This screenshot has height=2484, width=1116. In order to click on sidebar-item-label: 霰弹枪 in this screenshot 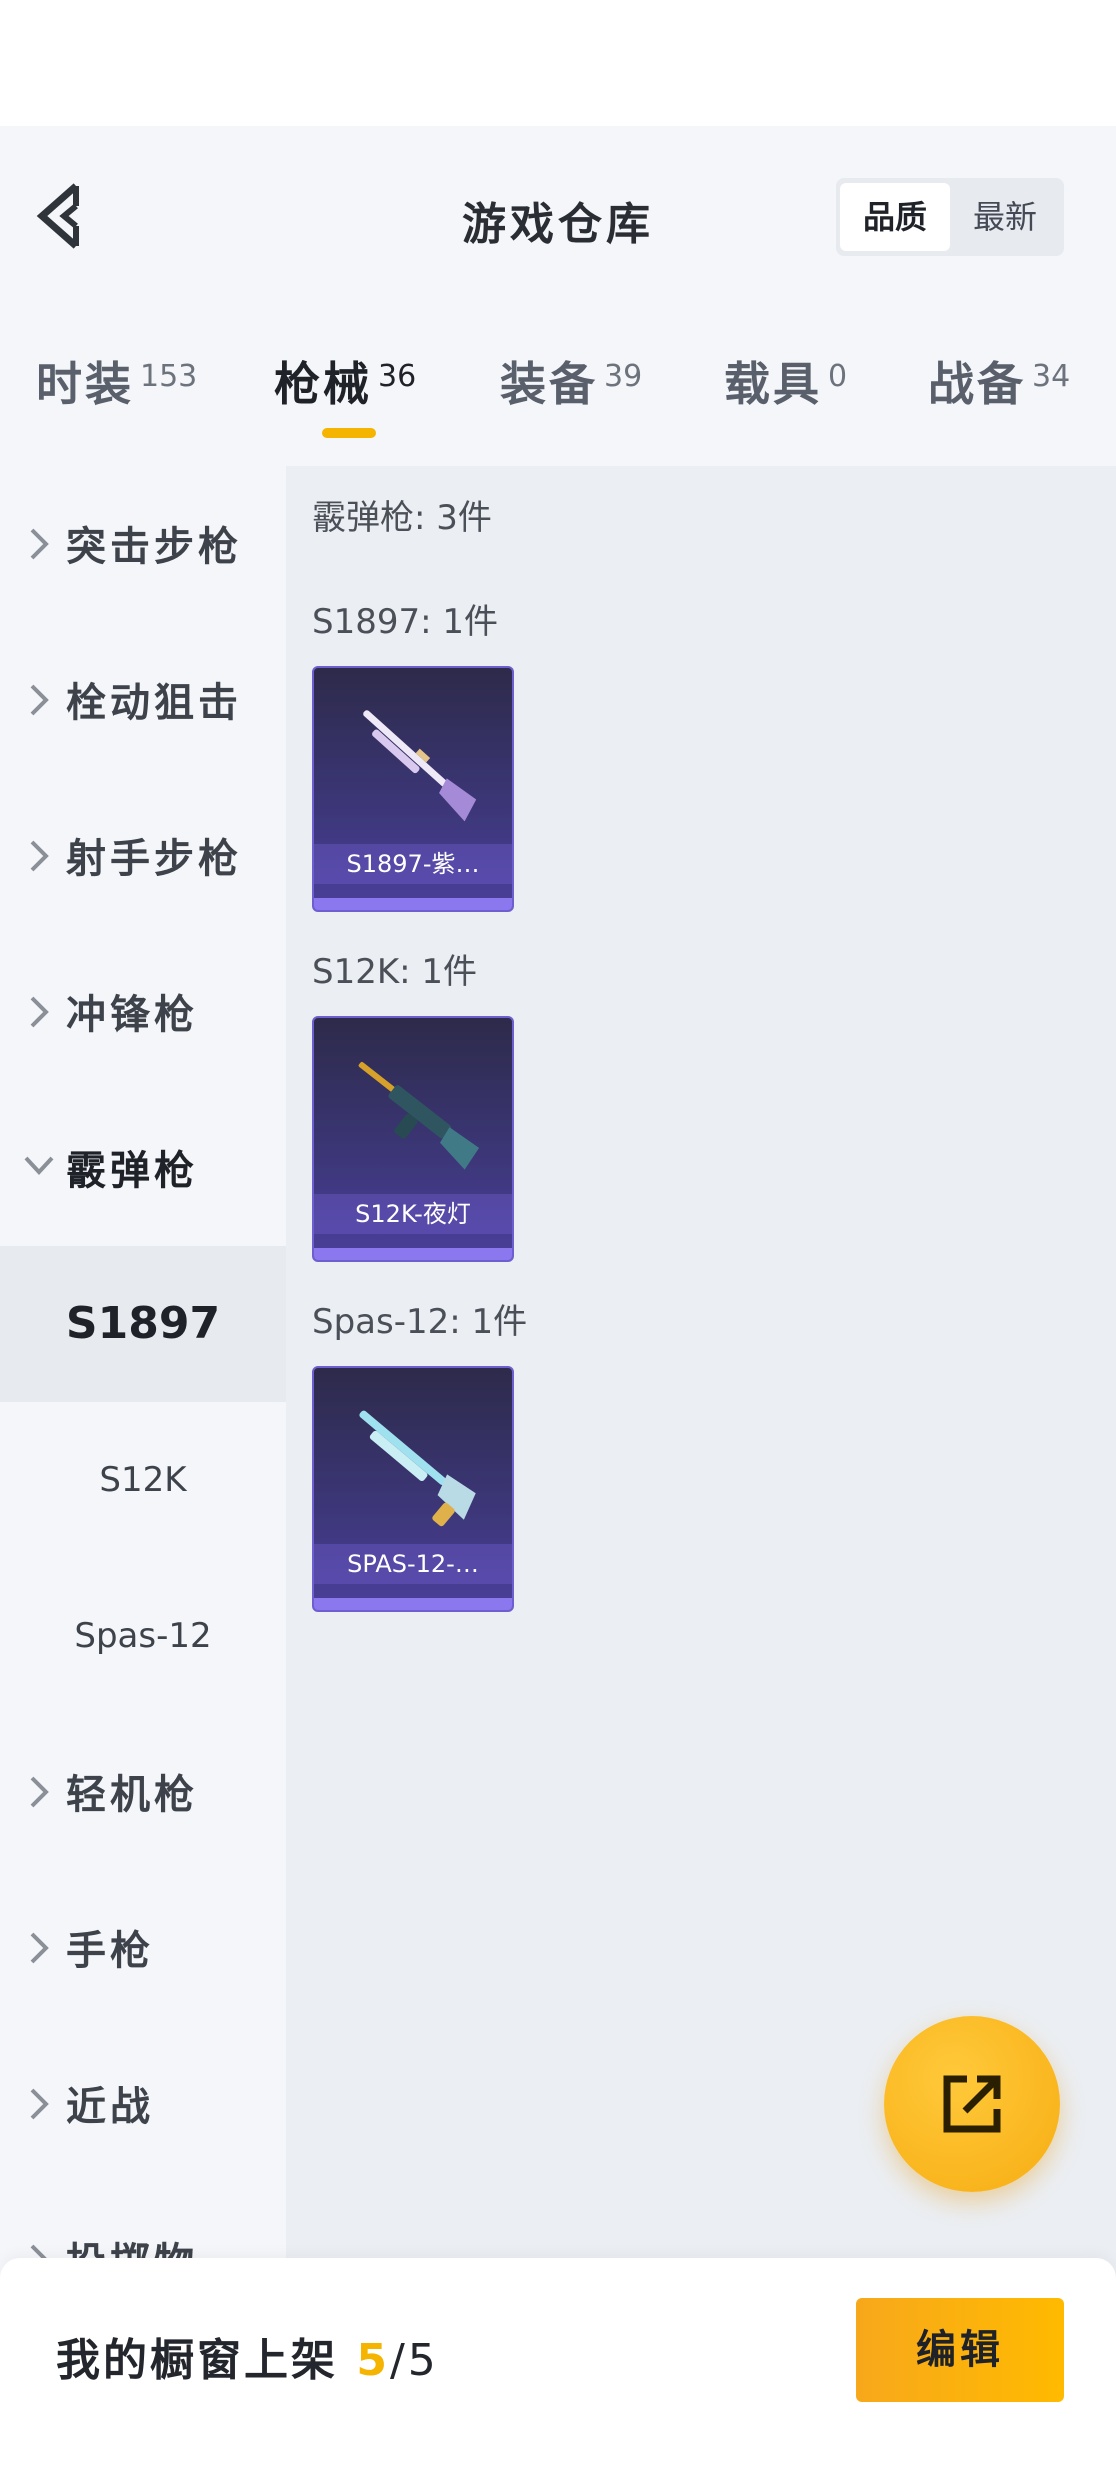, I will do `click(132, 1171)`.